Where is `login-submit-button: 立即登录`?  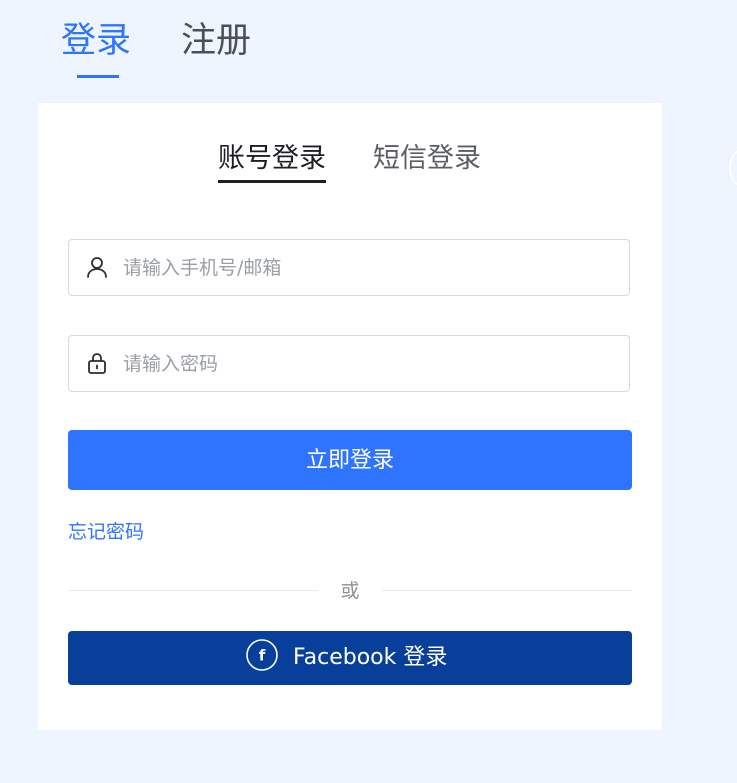
login-submit-button: 立即登录 is located at coordinates (350, 460).